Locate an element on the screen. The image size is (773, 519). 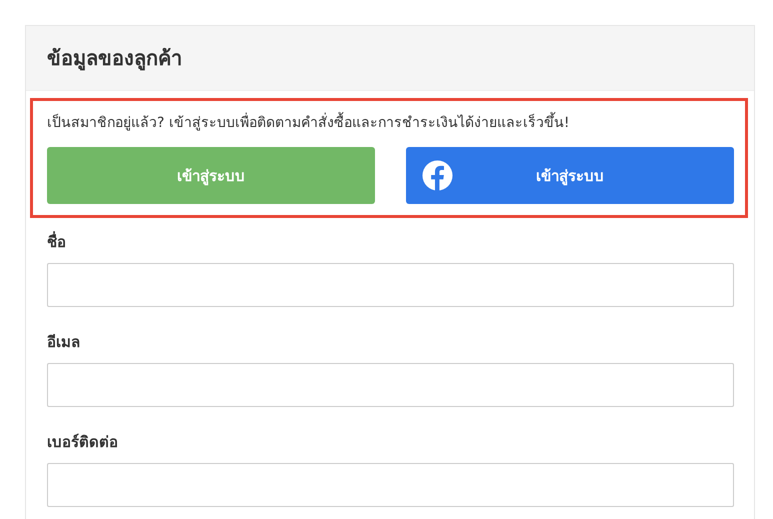
section-title: ข้อมูลของลูกค้า is located at coordinates (114, 58).